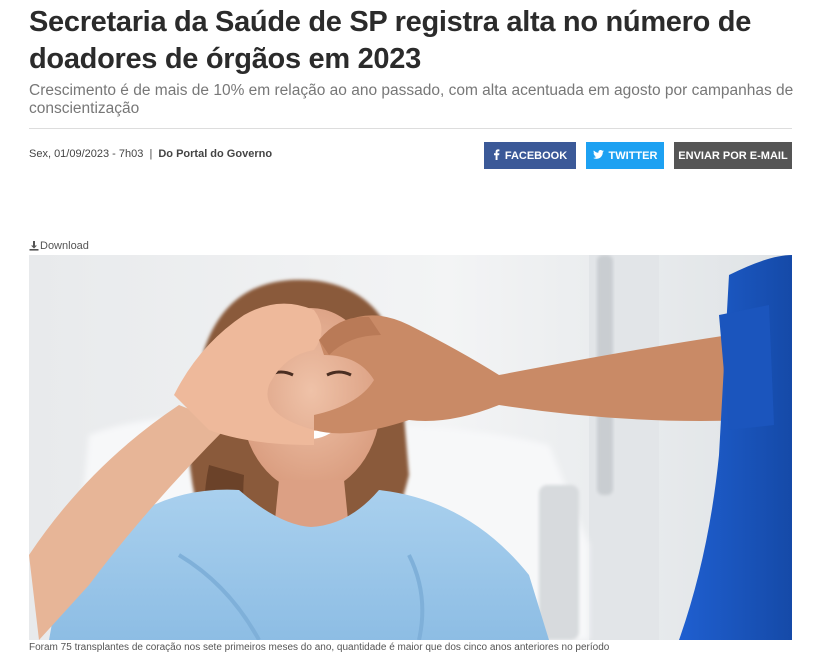  I want to click on share-twitter-label: TWITTER, so click(633, 155).